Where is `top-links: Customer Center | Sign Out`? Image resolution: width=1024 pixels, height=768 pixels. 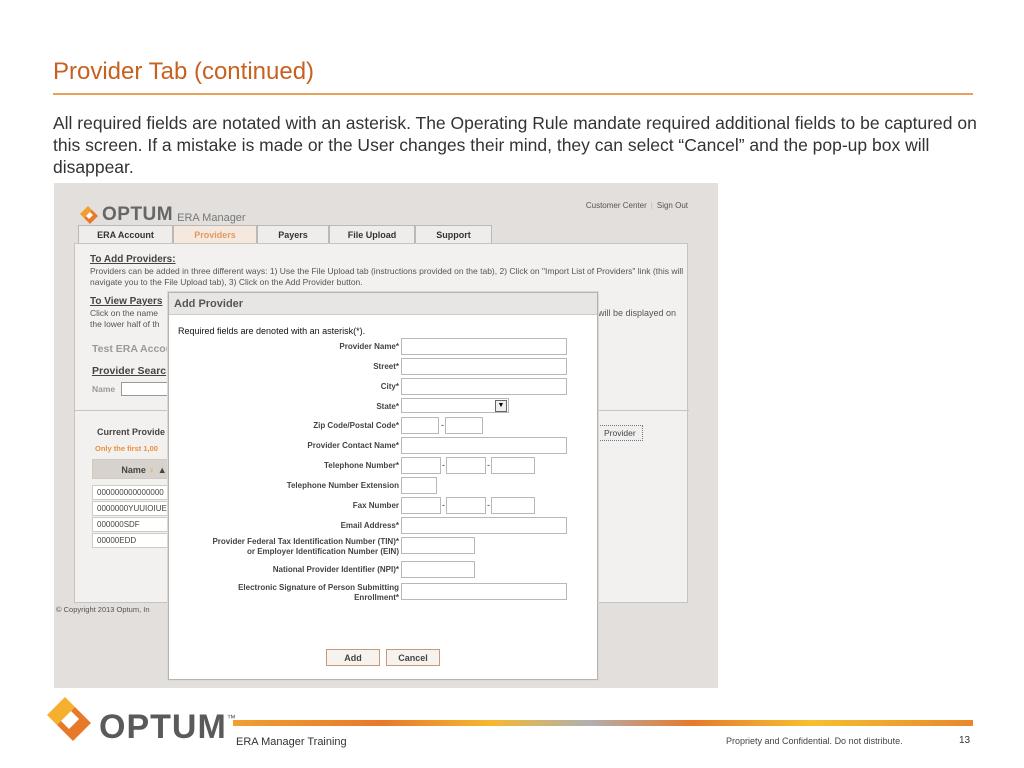 top-links: Customer Center | Sign Out is located at coordinates (637, 205).